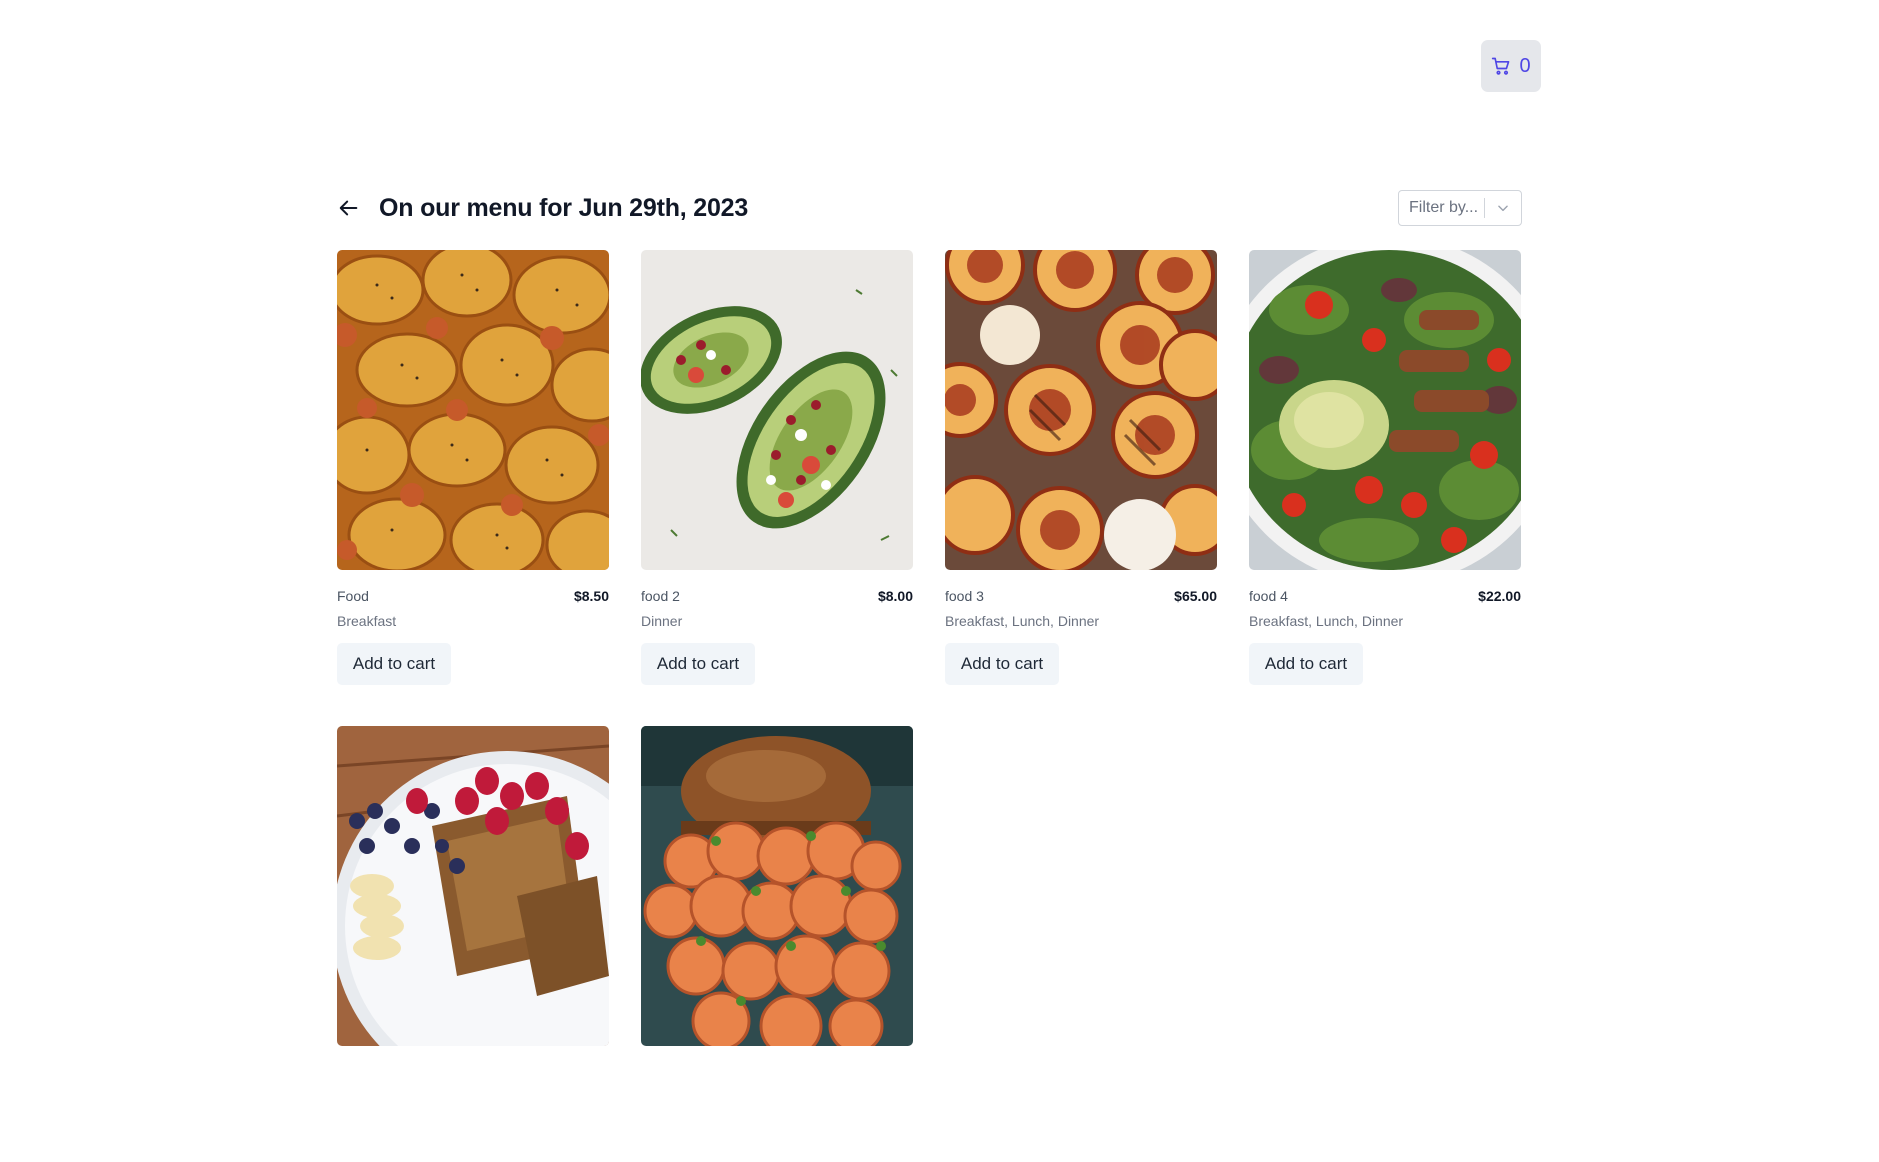 The height and width of the screenshot is (1162, 1879). What do you see at coordinates (1195, 596) in the screenshot?
I see `item-price: $65.00` at bounding box center [1195, 596].